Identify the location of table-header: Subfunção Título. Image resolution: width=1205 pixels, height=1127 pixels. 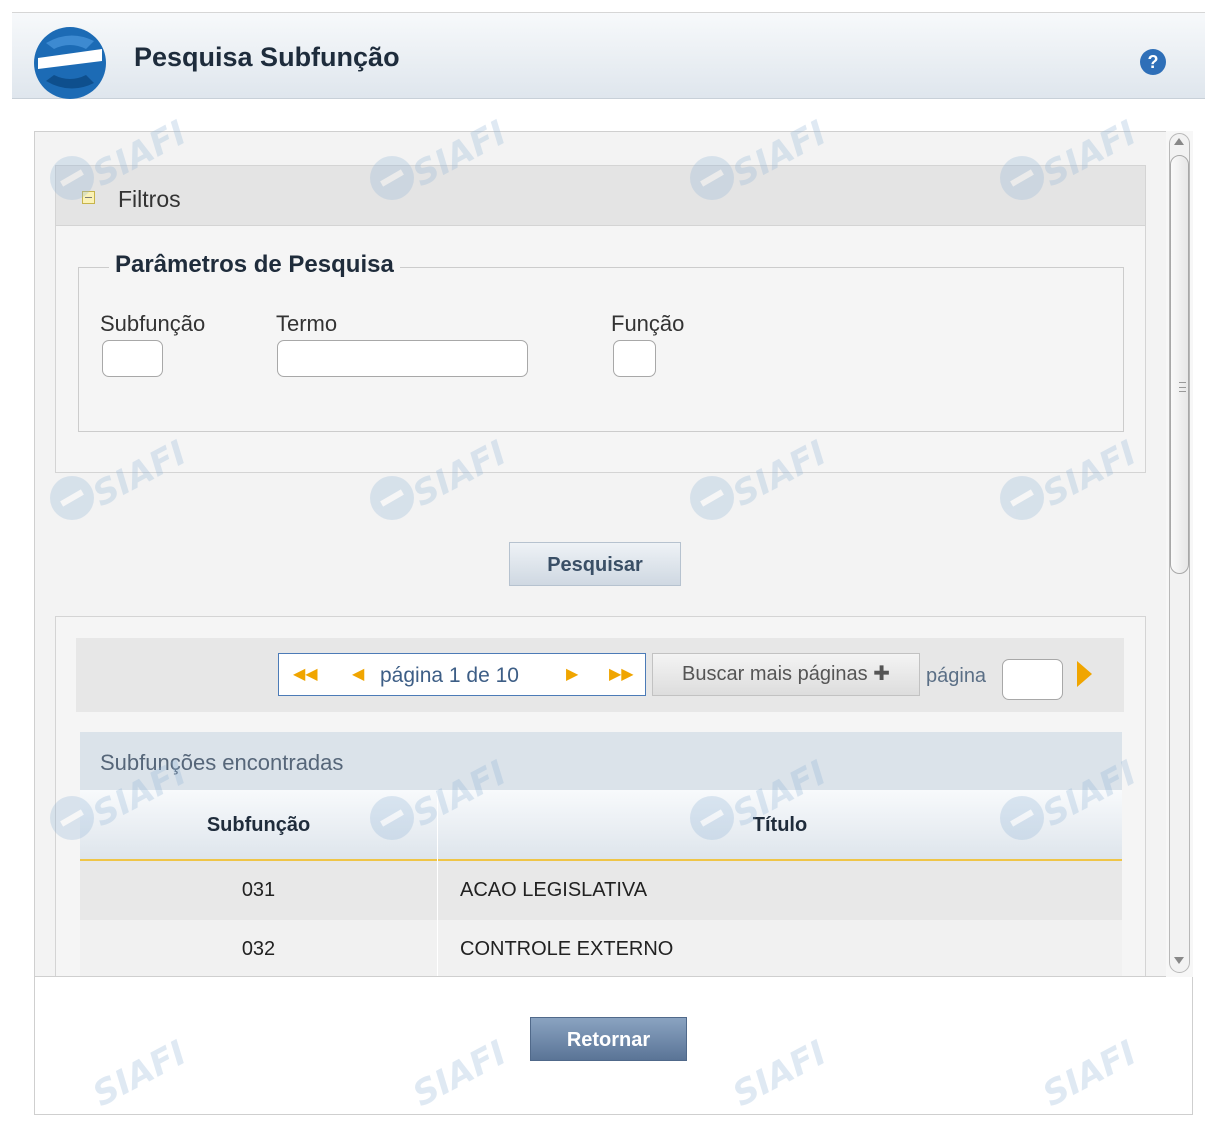
(601, 825).